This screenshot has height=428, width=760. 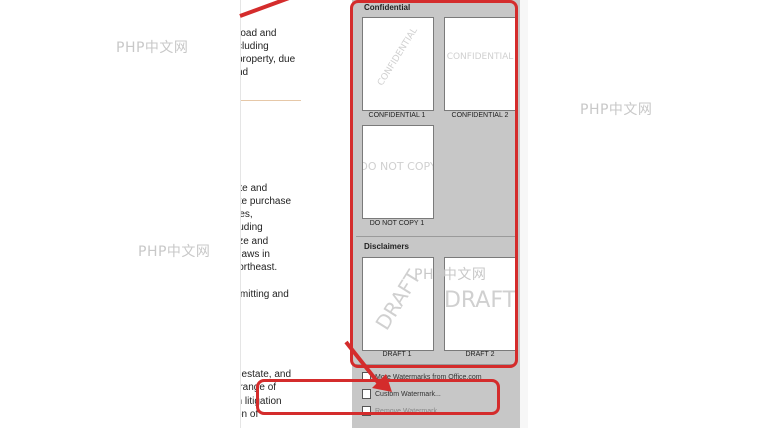 What do you see at coordinates (363, 363) in the screenshot?
I see `arrow-line` at bounding box center [363, 363].